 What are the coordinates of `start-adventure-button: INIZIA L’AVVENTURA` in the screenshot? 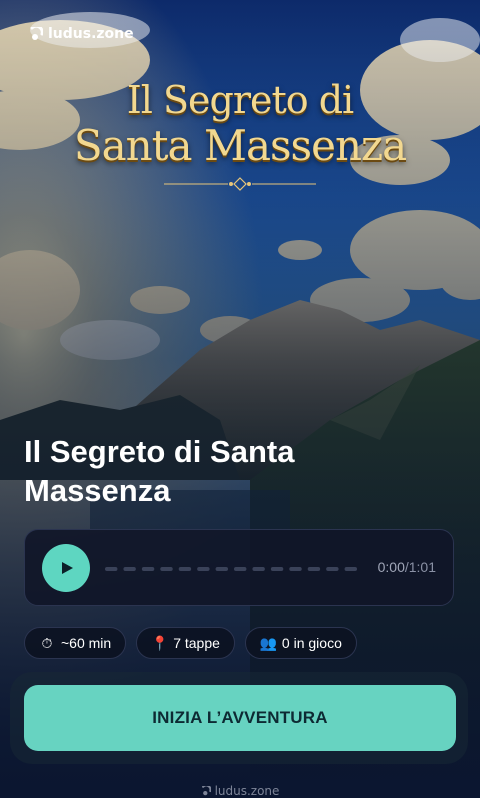 It's located at (240, 718).